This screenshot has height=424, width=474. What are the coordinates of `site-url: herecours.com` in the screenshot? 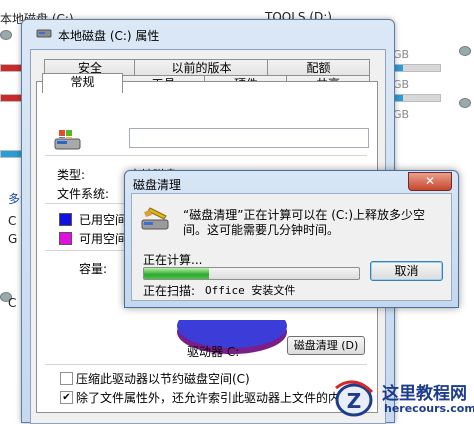 It's located at (429, 408).